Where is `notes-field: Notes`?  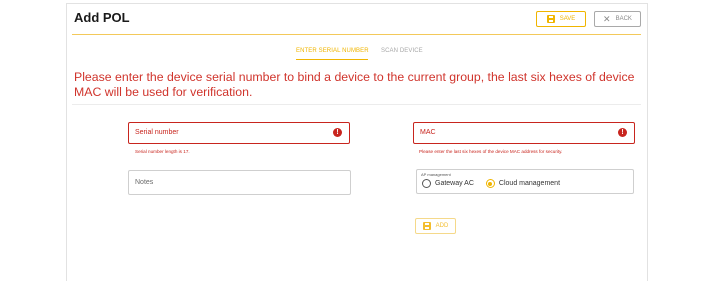 notes-field: Notes is located at coordinates (239, 182).